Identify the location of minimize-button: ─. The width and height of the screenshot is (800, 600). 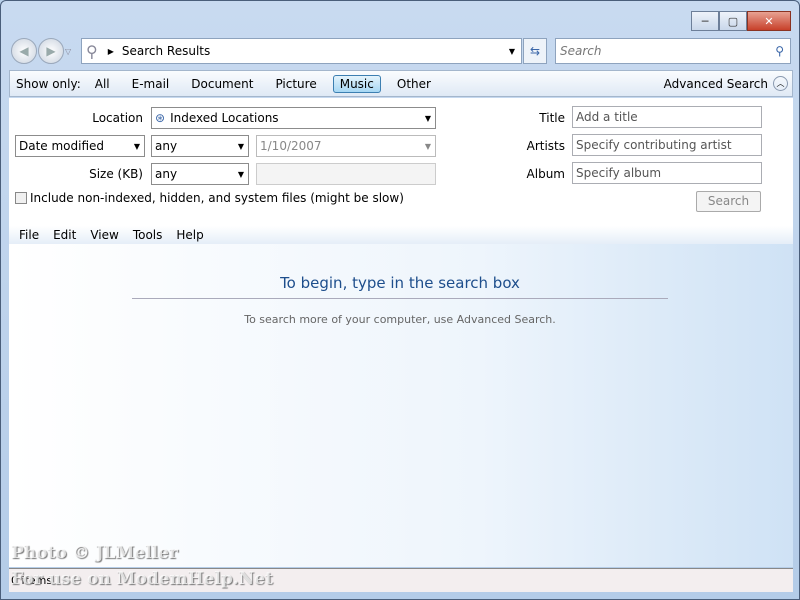
(705, 21).